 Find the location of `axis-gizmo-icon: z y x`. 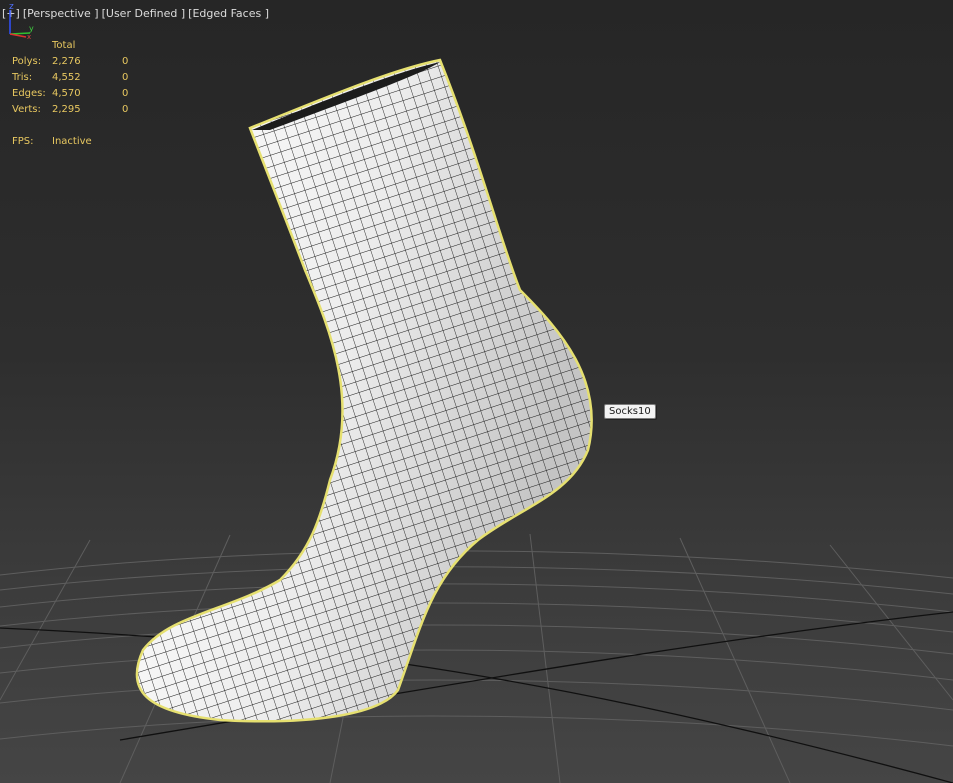

axis-gizmo-icon: z y x is located at coordinates (21, 21).